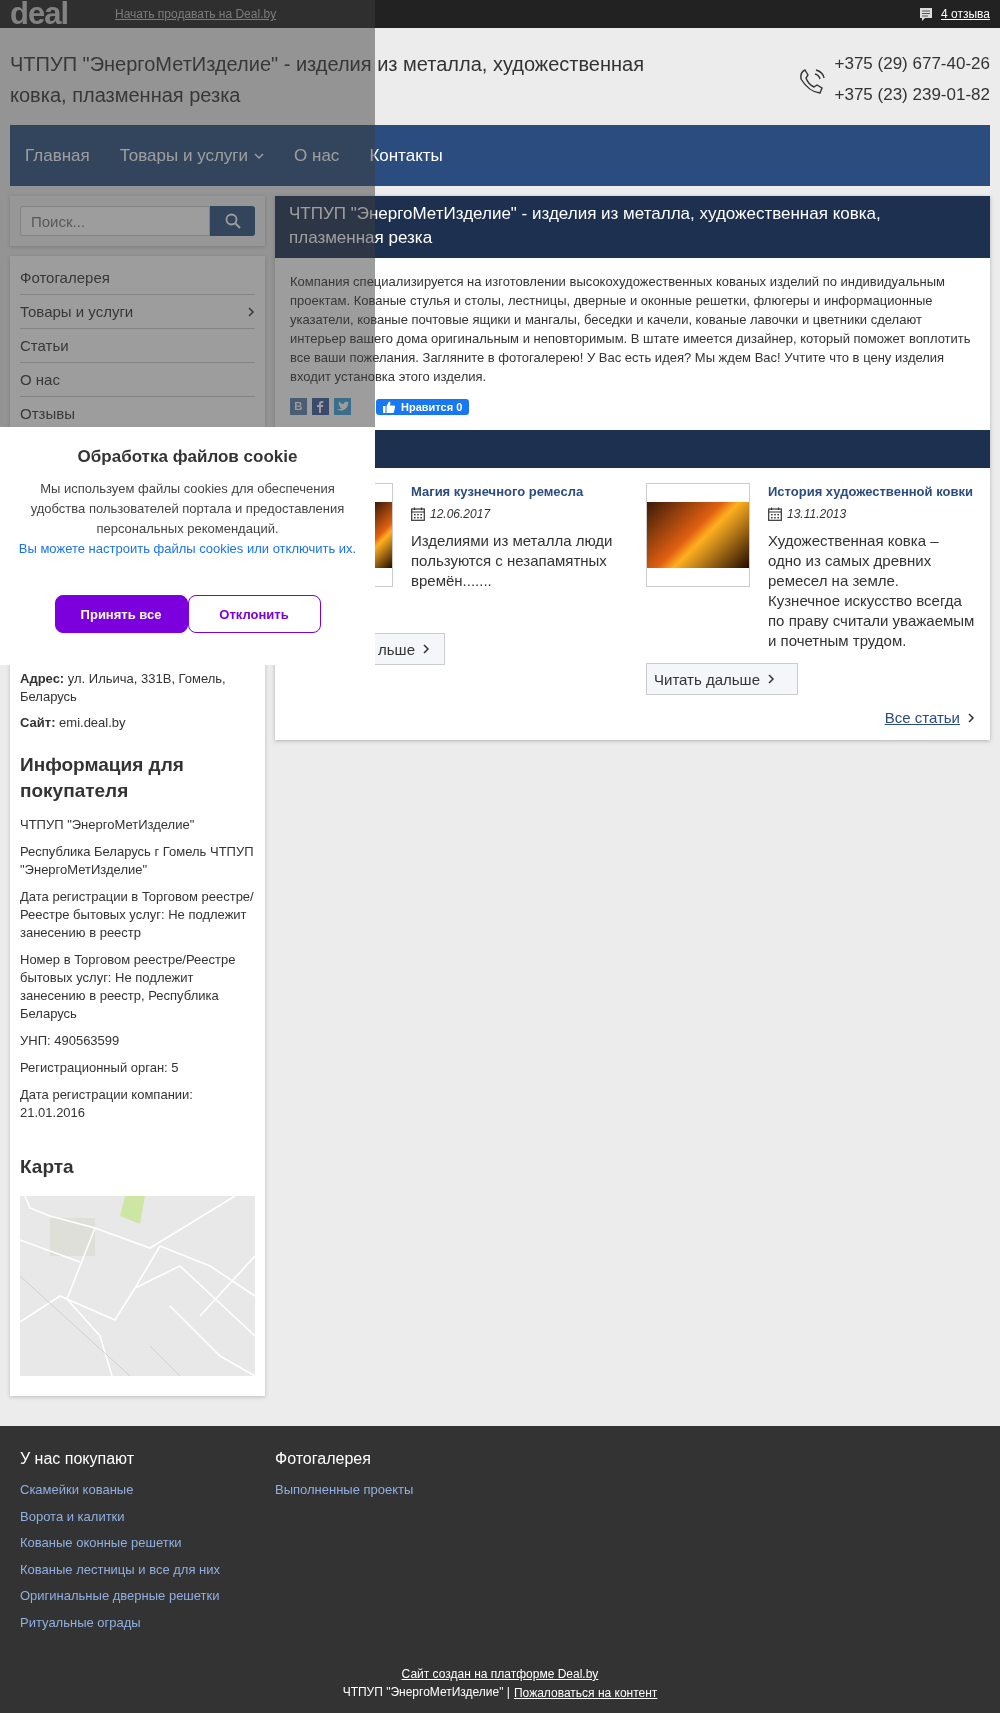  I want to click on search-button, so click(232, 221).